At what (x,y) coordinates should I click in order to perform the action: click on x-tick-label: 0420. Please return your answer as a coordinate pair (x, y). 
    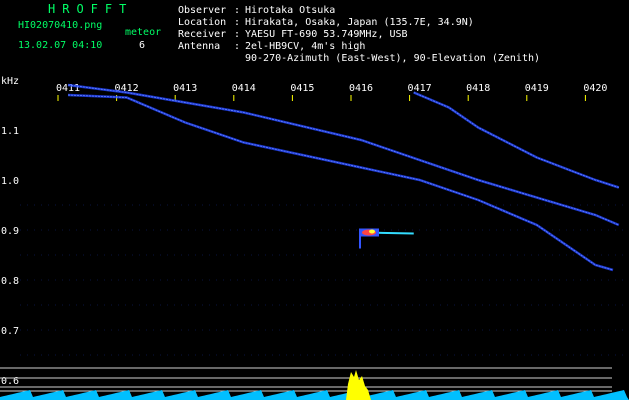
    Looking at the image, I should click on (595, 88).